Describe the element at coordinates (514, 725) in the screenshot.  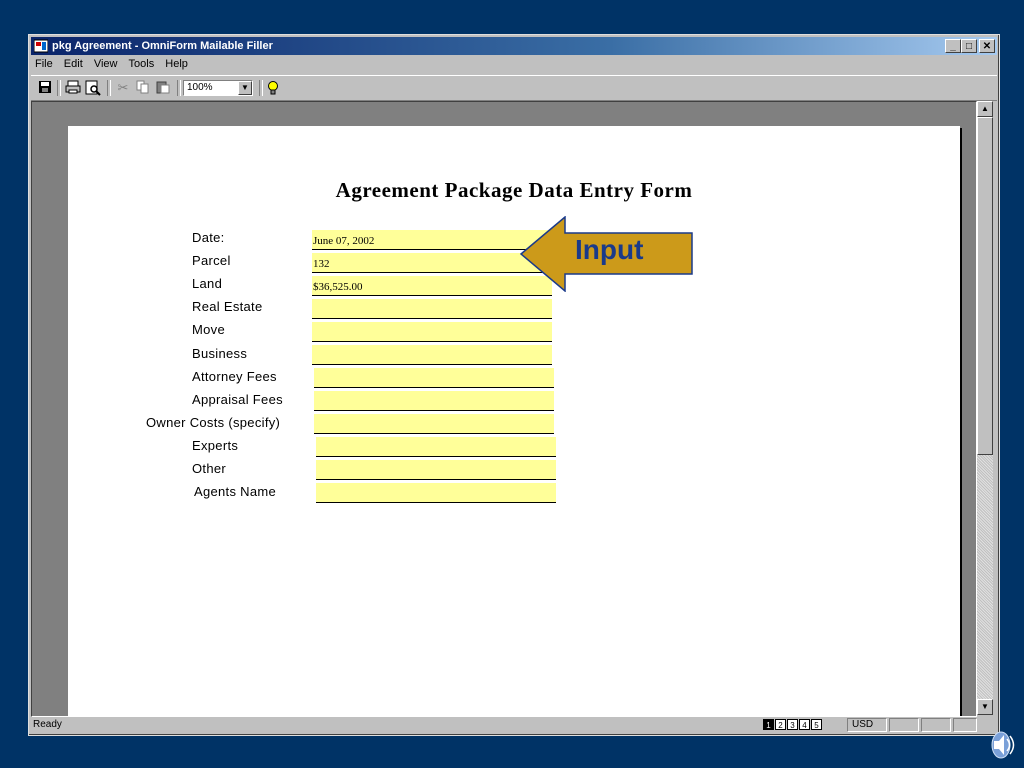
I see `status-bar: Ready 1 2 3 4 5 USD` at that location.